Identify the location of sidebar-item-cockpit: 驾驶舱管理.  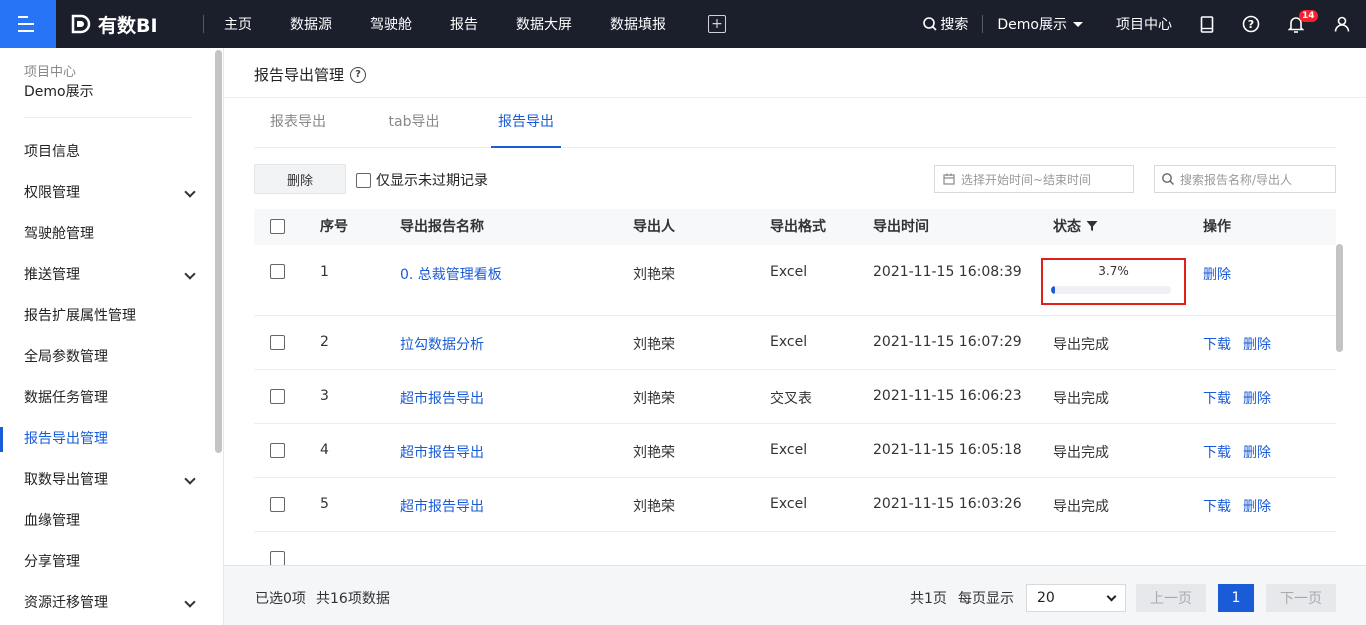
(106, 234).